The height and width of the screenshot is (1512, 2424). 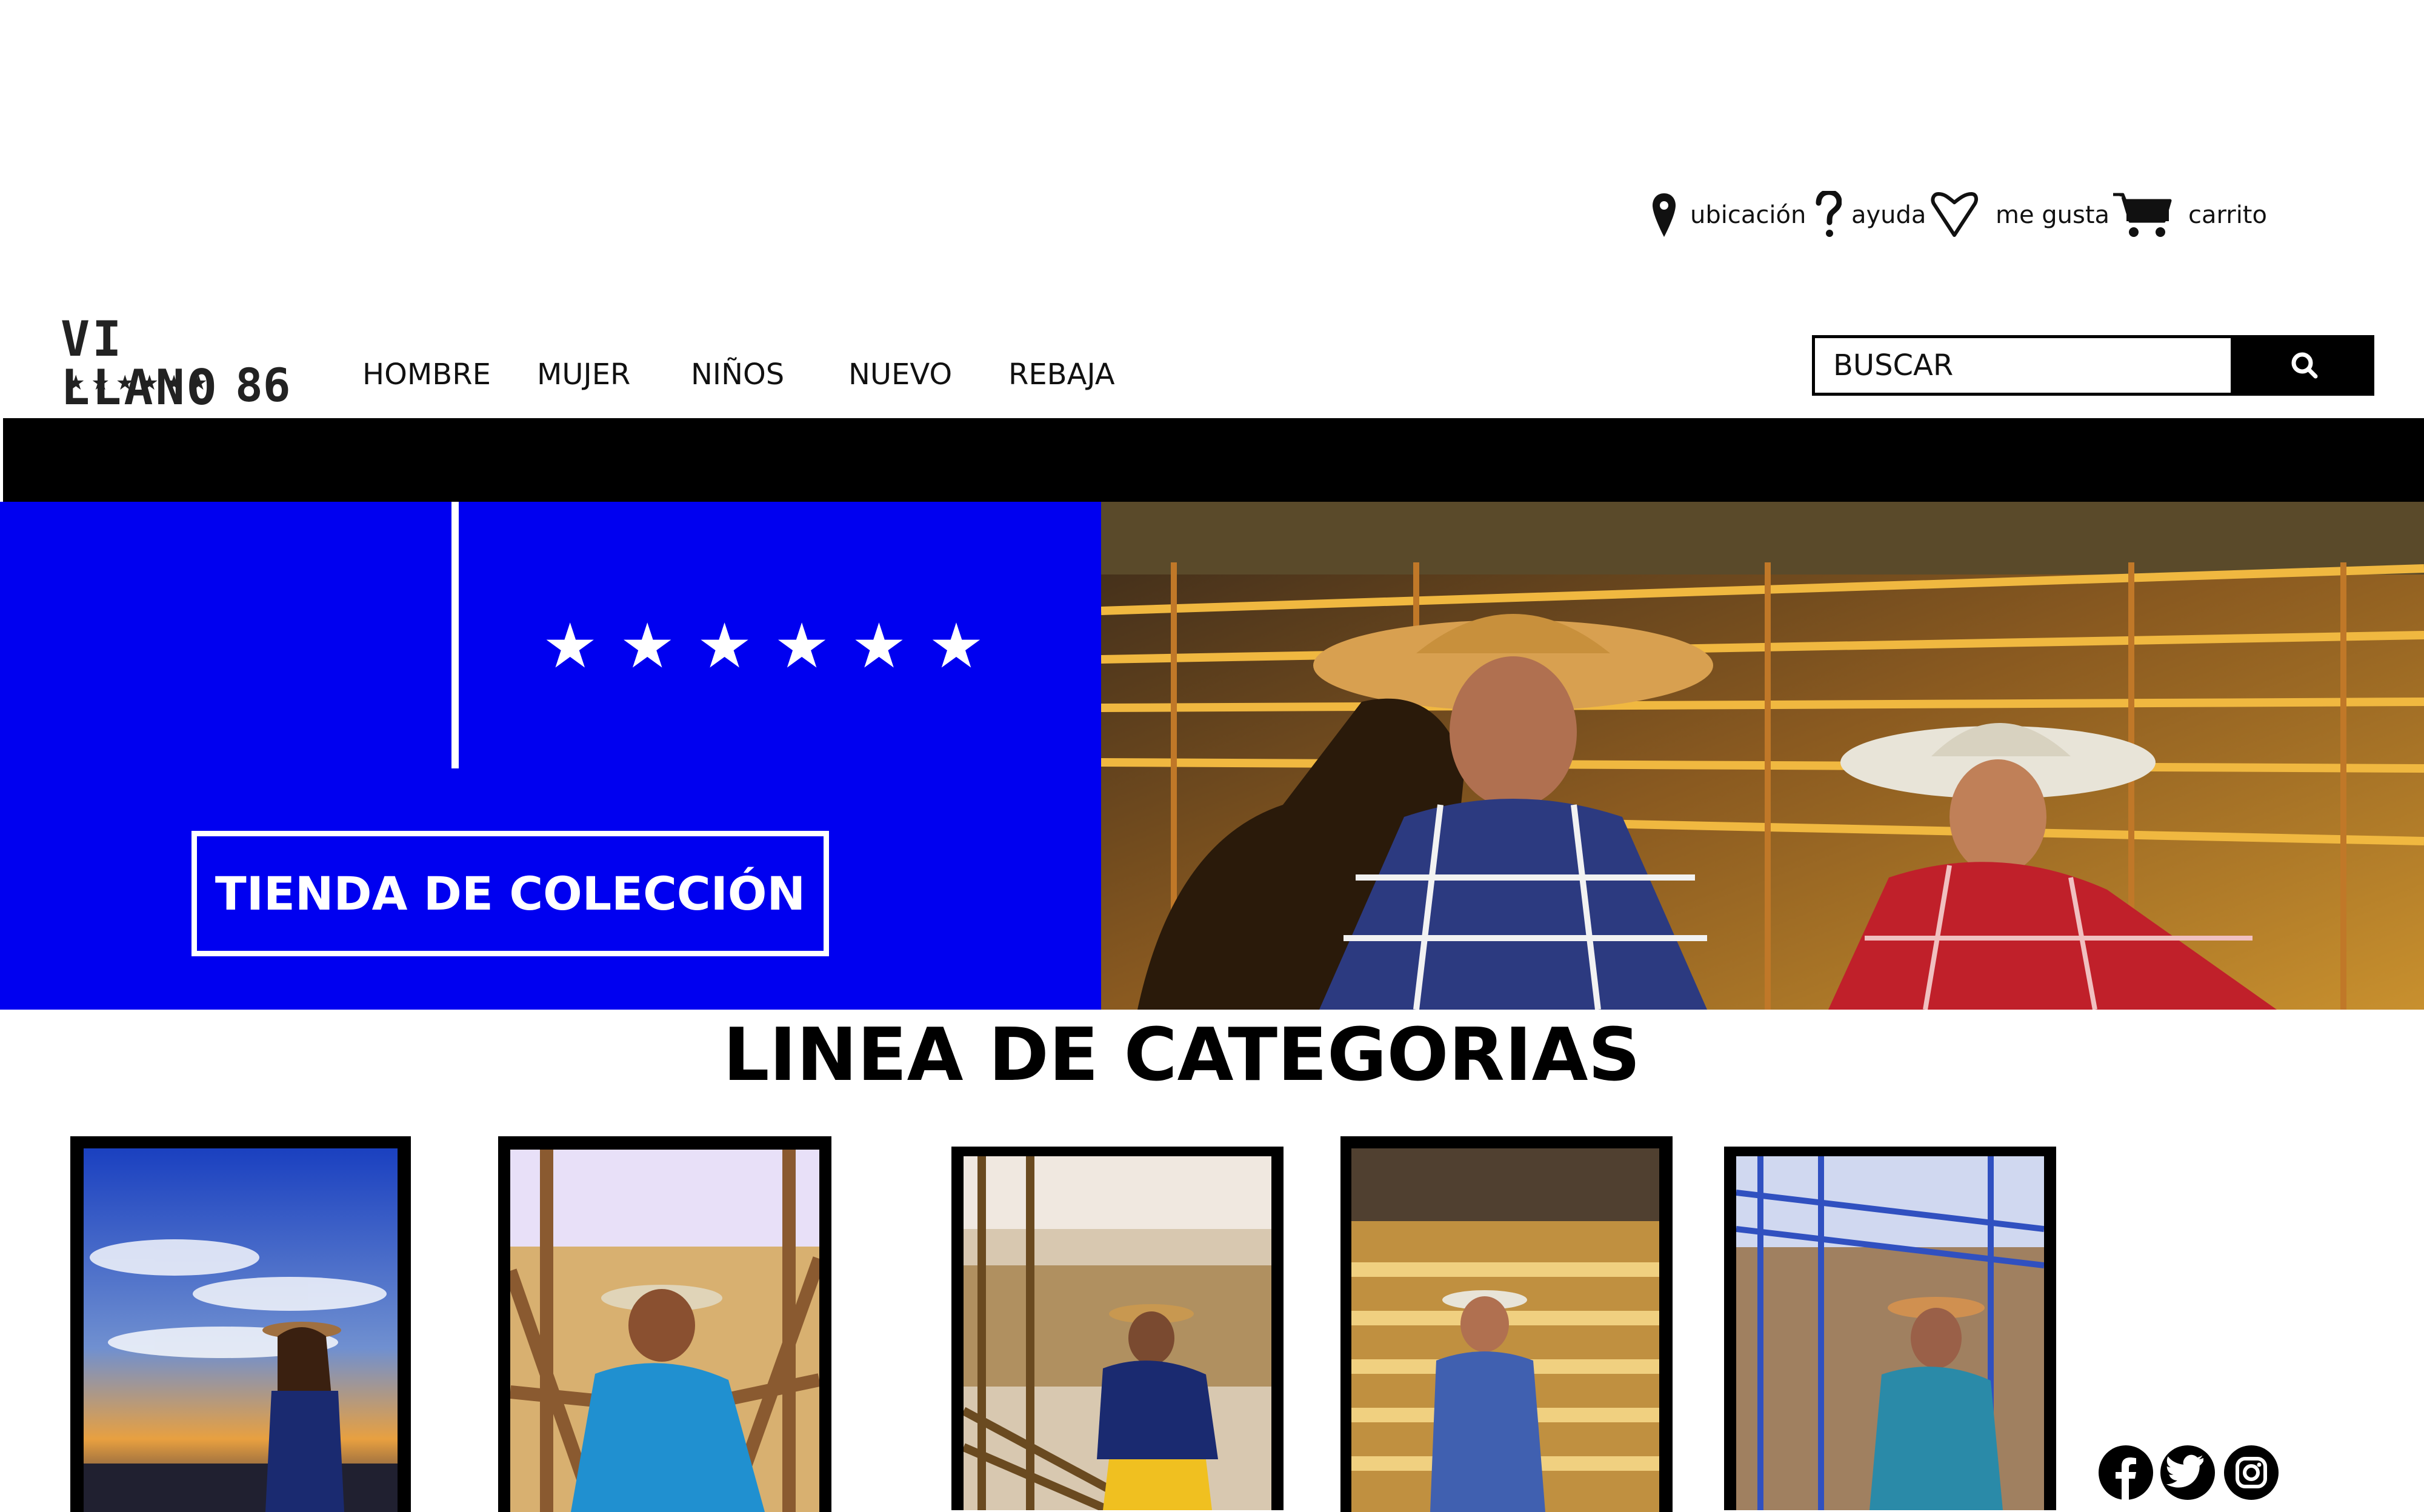 I want to click on nav-rebaja: REBAJA, so click(x=1061, y=374).